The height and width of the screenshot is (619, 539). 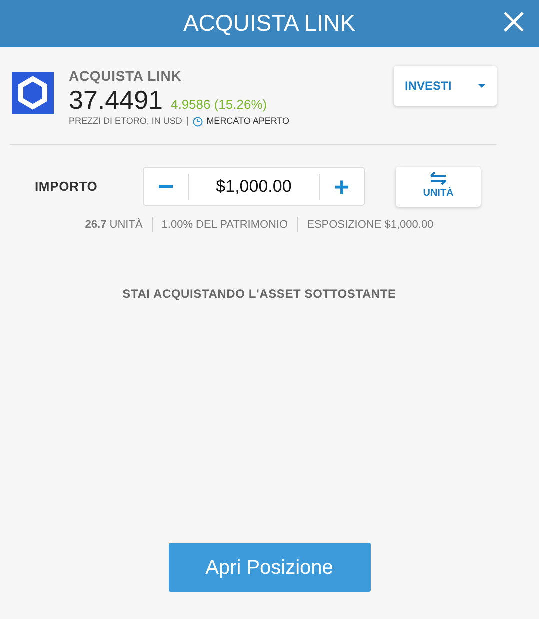 What do you see at coordinates (125, 121) in the screenshot?
I see `price-source: PREZZI DI ETORO, IN USD` at bounding box center [125, 121].